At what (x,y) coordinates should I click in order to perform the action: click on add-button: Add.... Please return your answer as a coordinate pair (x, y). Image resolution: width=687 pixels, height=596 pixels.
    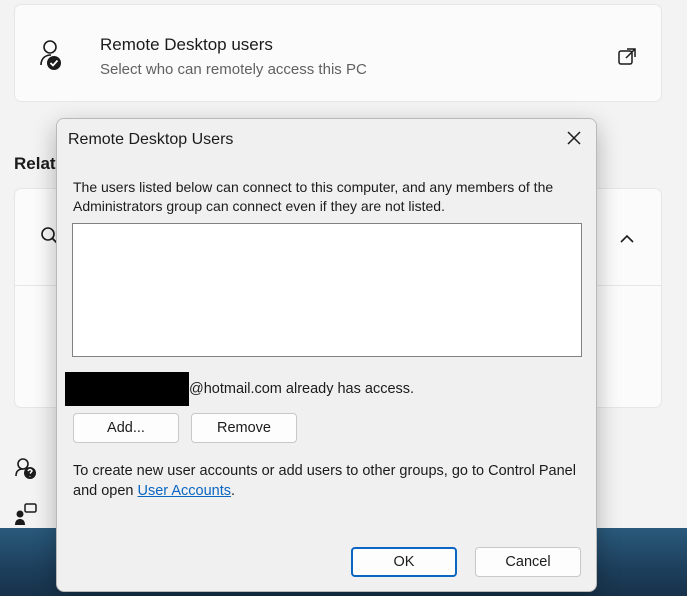
    Looking at the image, I should click on (126, 428).